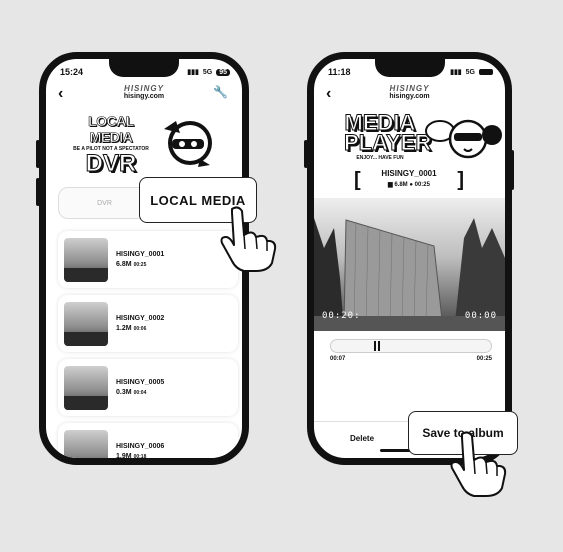  I want to click on logo-tagline: ENJOY... HAVE FUN, so click(380, 158).